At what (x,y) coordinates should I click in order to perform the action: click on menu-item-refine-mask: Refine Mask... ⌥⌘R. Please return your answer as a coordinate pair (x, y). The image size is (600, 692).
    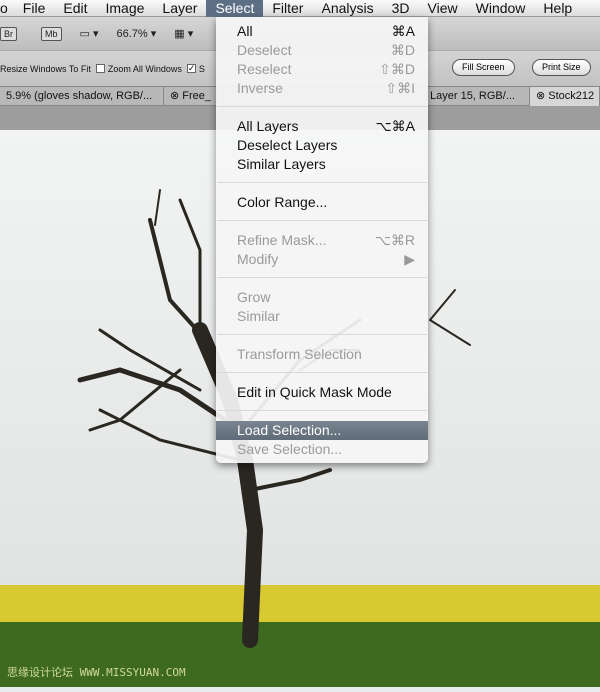
    Looking at the image, I should click on (322, 240).